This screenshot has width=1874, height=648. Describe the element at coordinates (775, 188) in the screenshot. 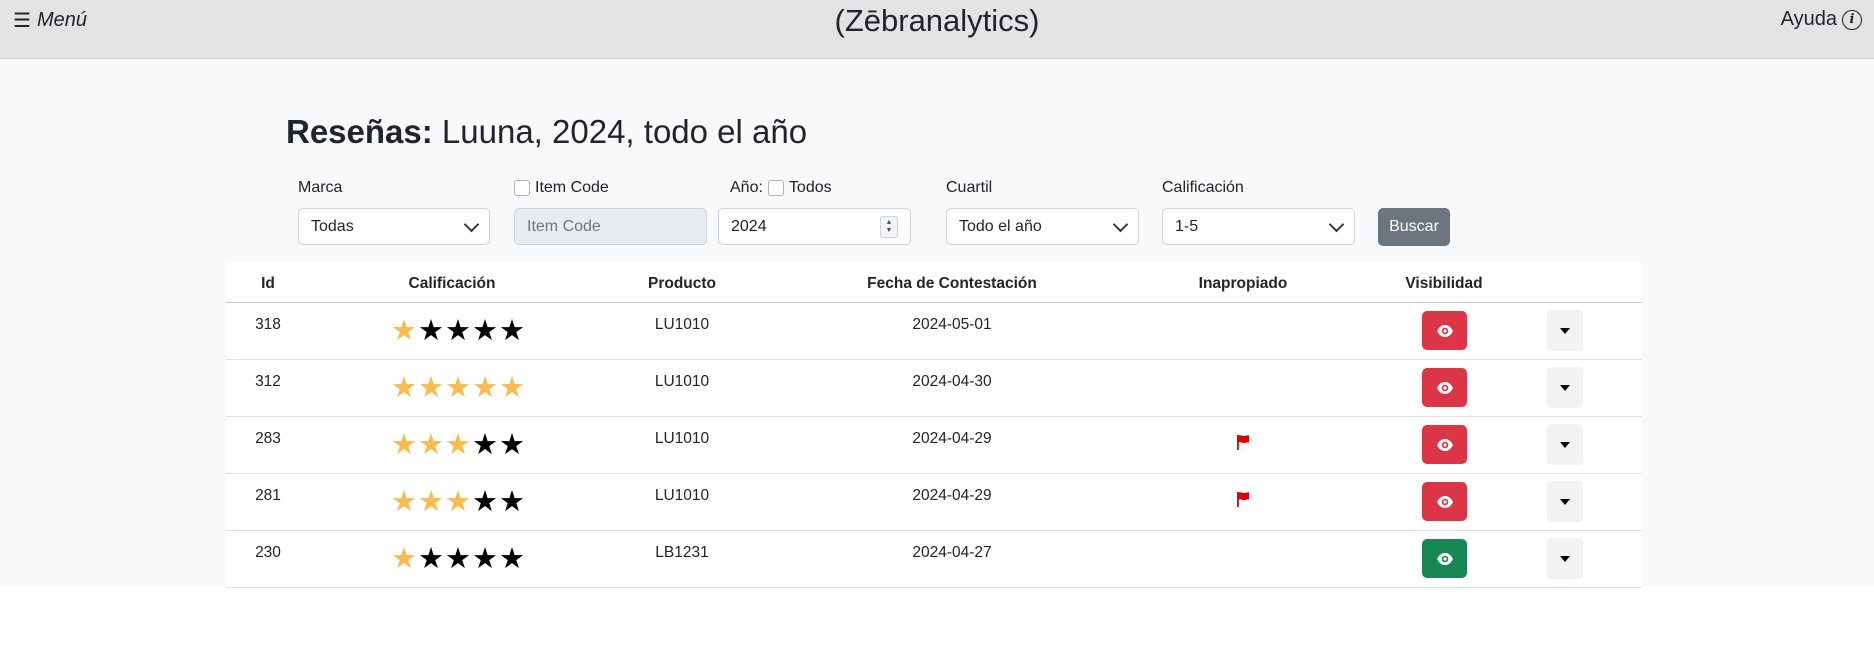

I see `anio-todos-checkbox` at that location.